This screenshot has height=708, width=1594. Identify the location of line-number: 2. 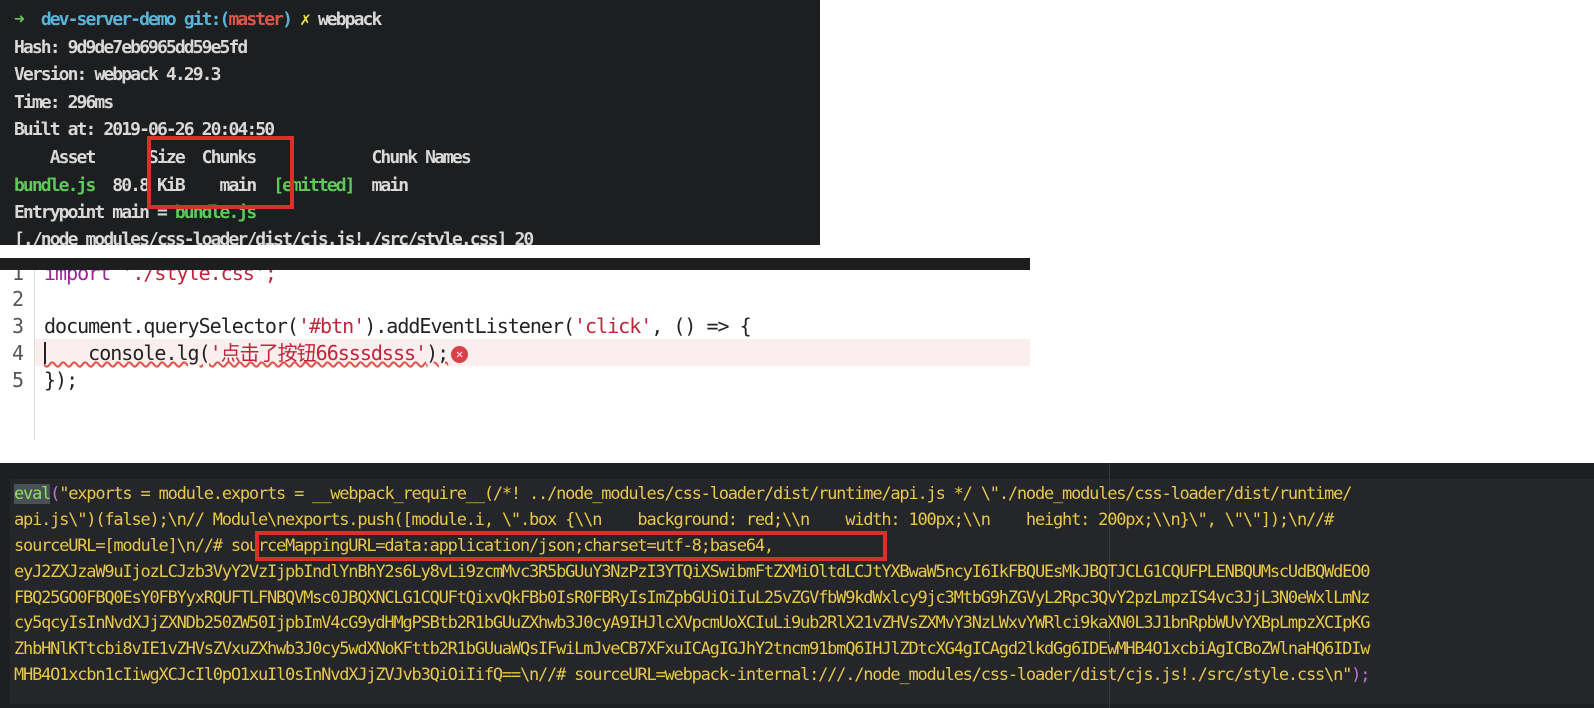
(18, 299).